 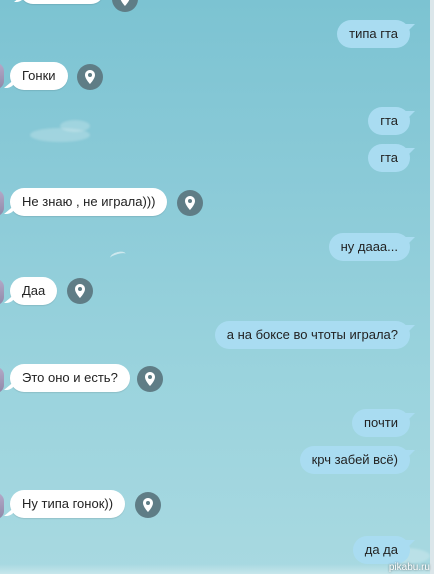 What do you see at coordinates (75, 126) in the screenshot?
I see `background-cloud` at bounding box center [75, 126].